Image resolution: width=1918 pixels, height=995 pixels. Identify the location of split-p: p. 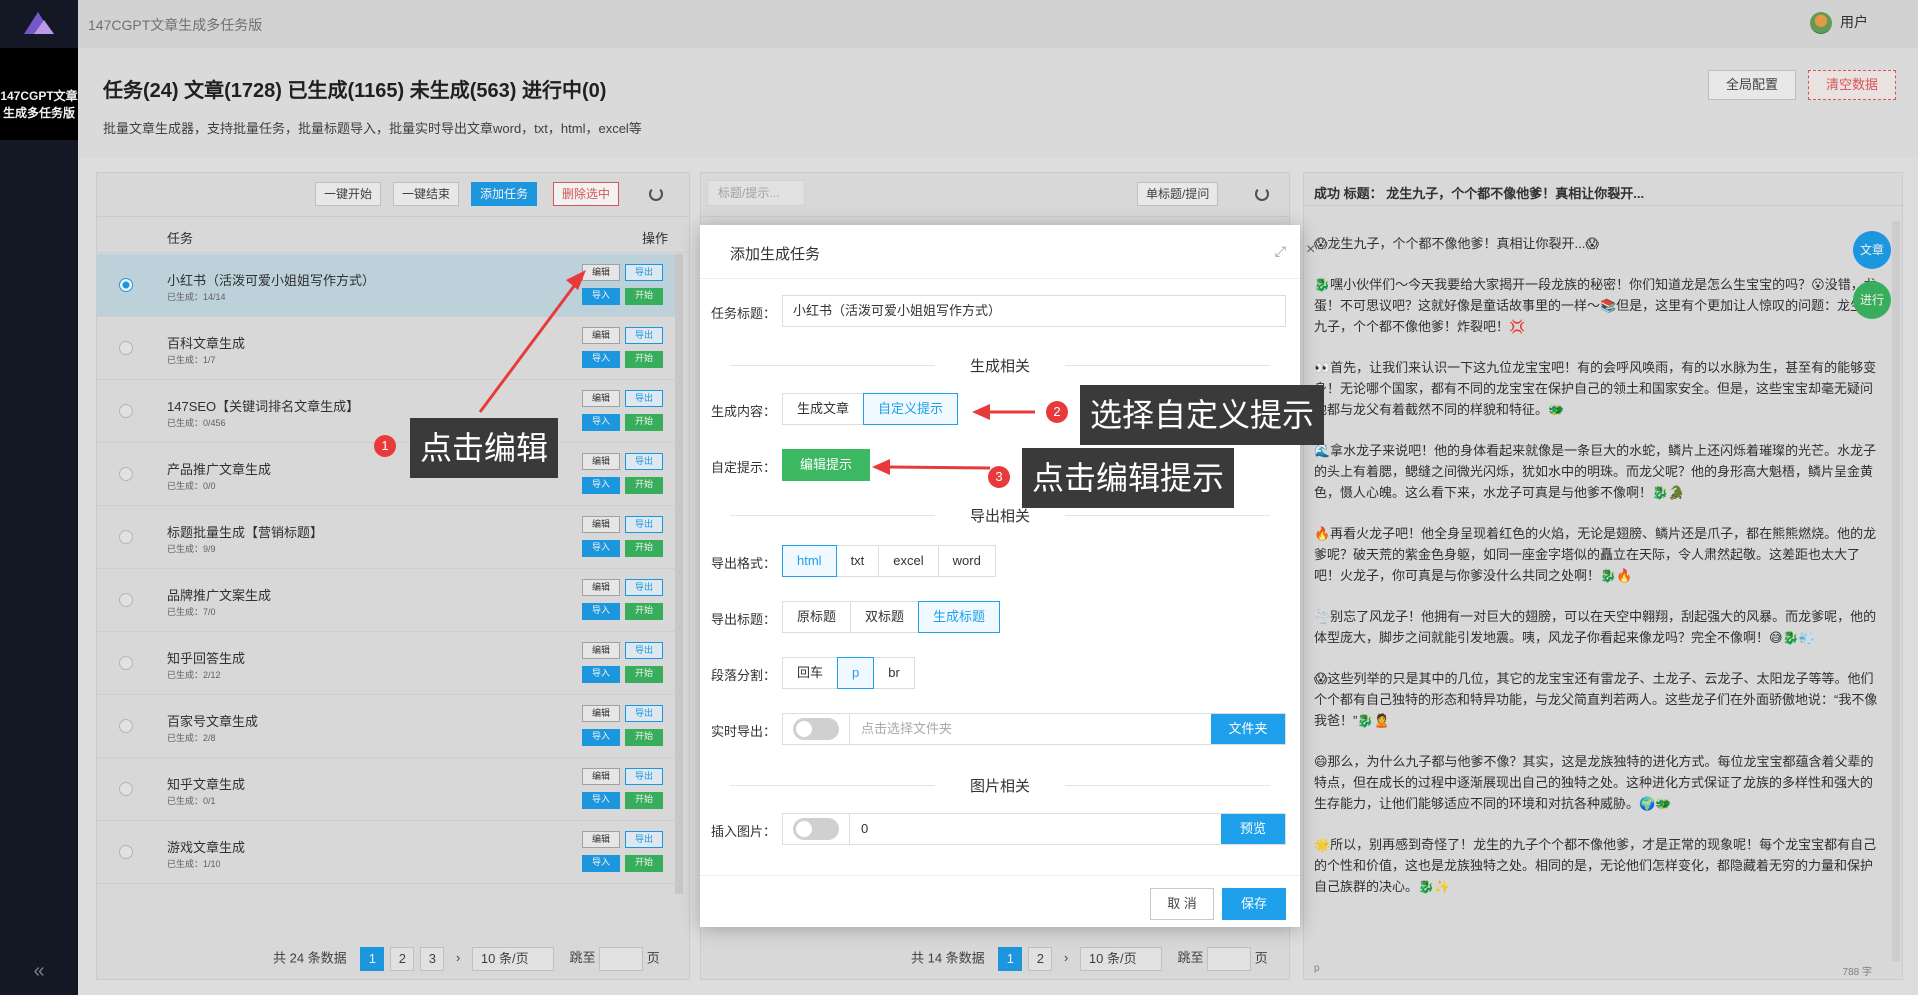
(856, 673).